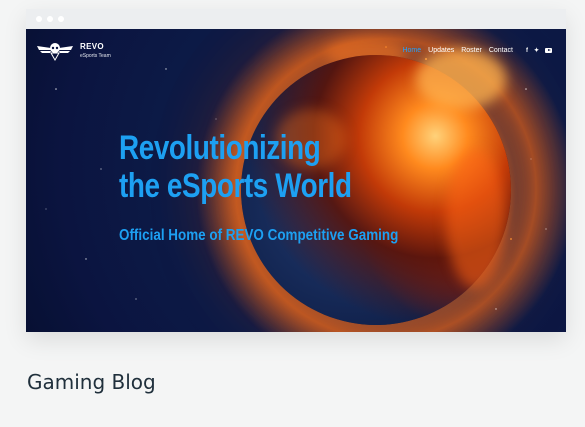 The height and width of the screenshot is (427, 585). I want to click on hero-headline: Revolutionizing the eSports World, so click(235, 167).